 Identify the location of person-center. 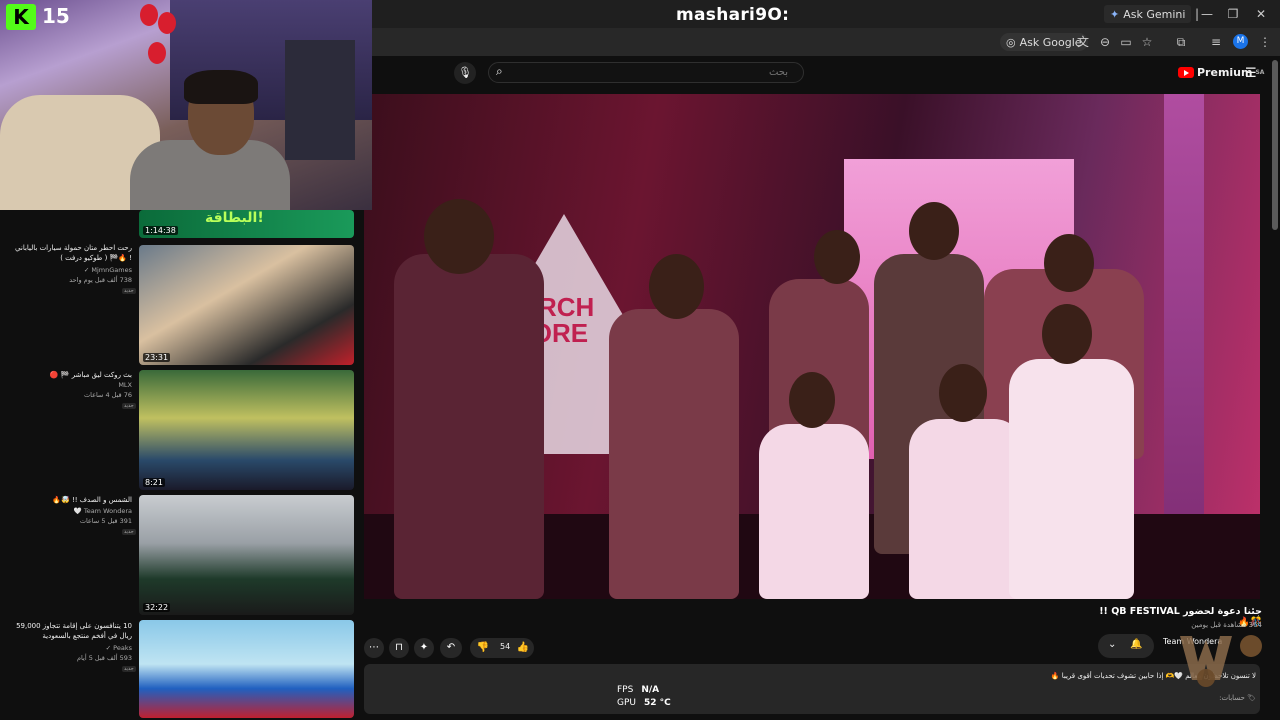
(674, 454).